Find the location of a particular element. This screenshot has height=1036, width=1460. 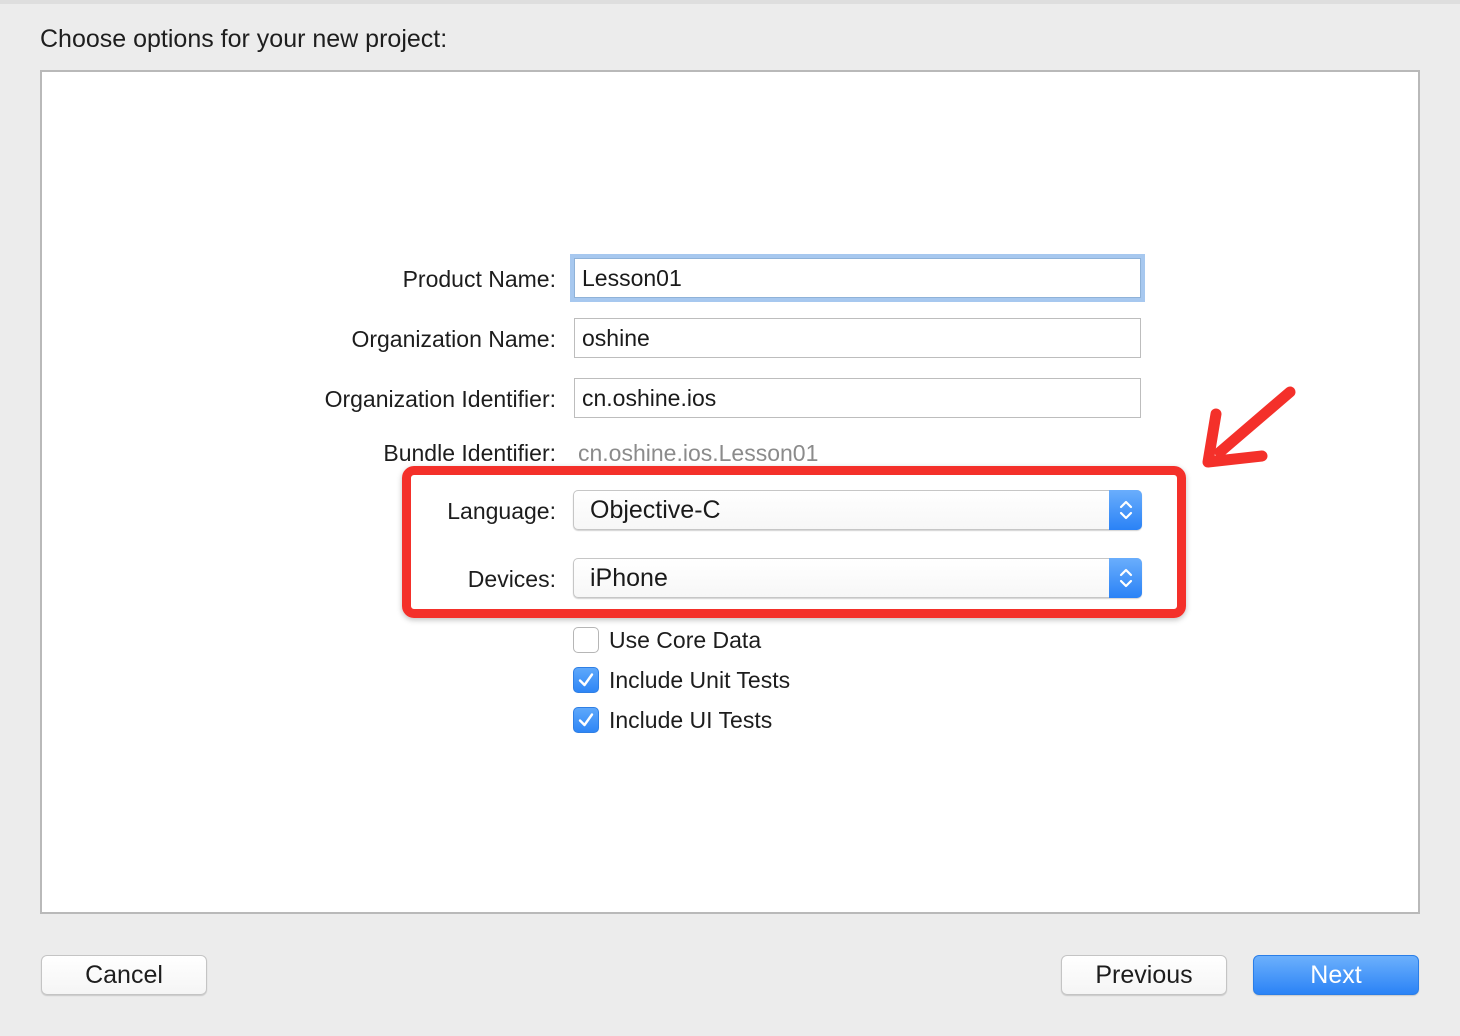

next-button: Next is located at coordinates (1336, 975).